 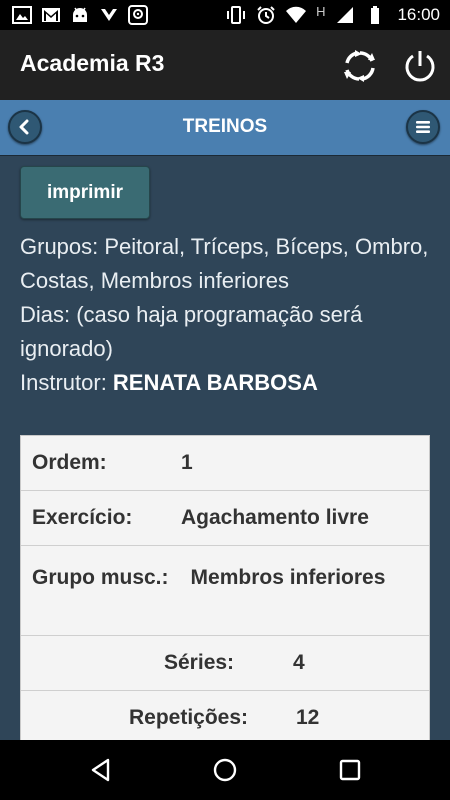 What do you see at coordinates (85, 192) in the screenshot?
I see `print-button: imprimir` at bounding box center [85, 192].